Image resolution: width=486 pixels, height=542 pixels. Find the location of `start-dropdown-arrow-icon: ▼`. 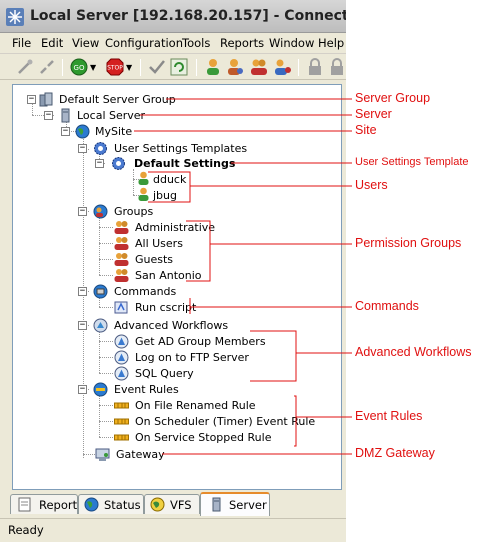

start-dropdown-arrow-icon: ▼ is located at coordinates (94, 72).